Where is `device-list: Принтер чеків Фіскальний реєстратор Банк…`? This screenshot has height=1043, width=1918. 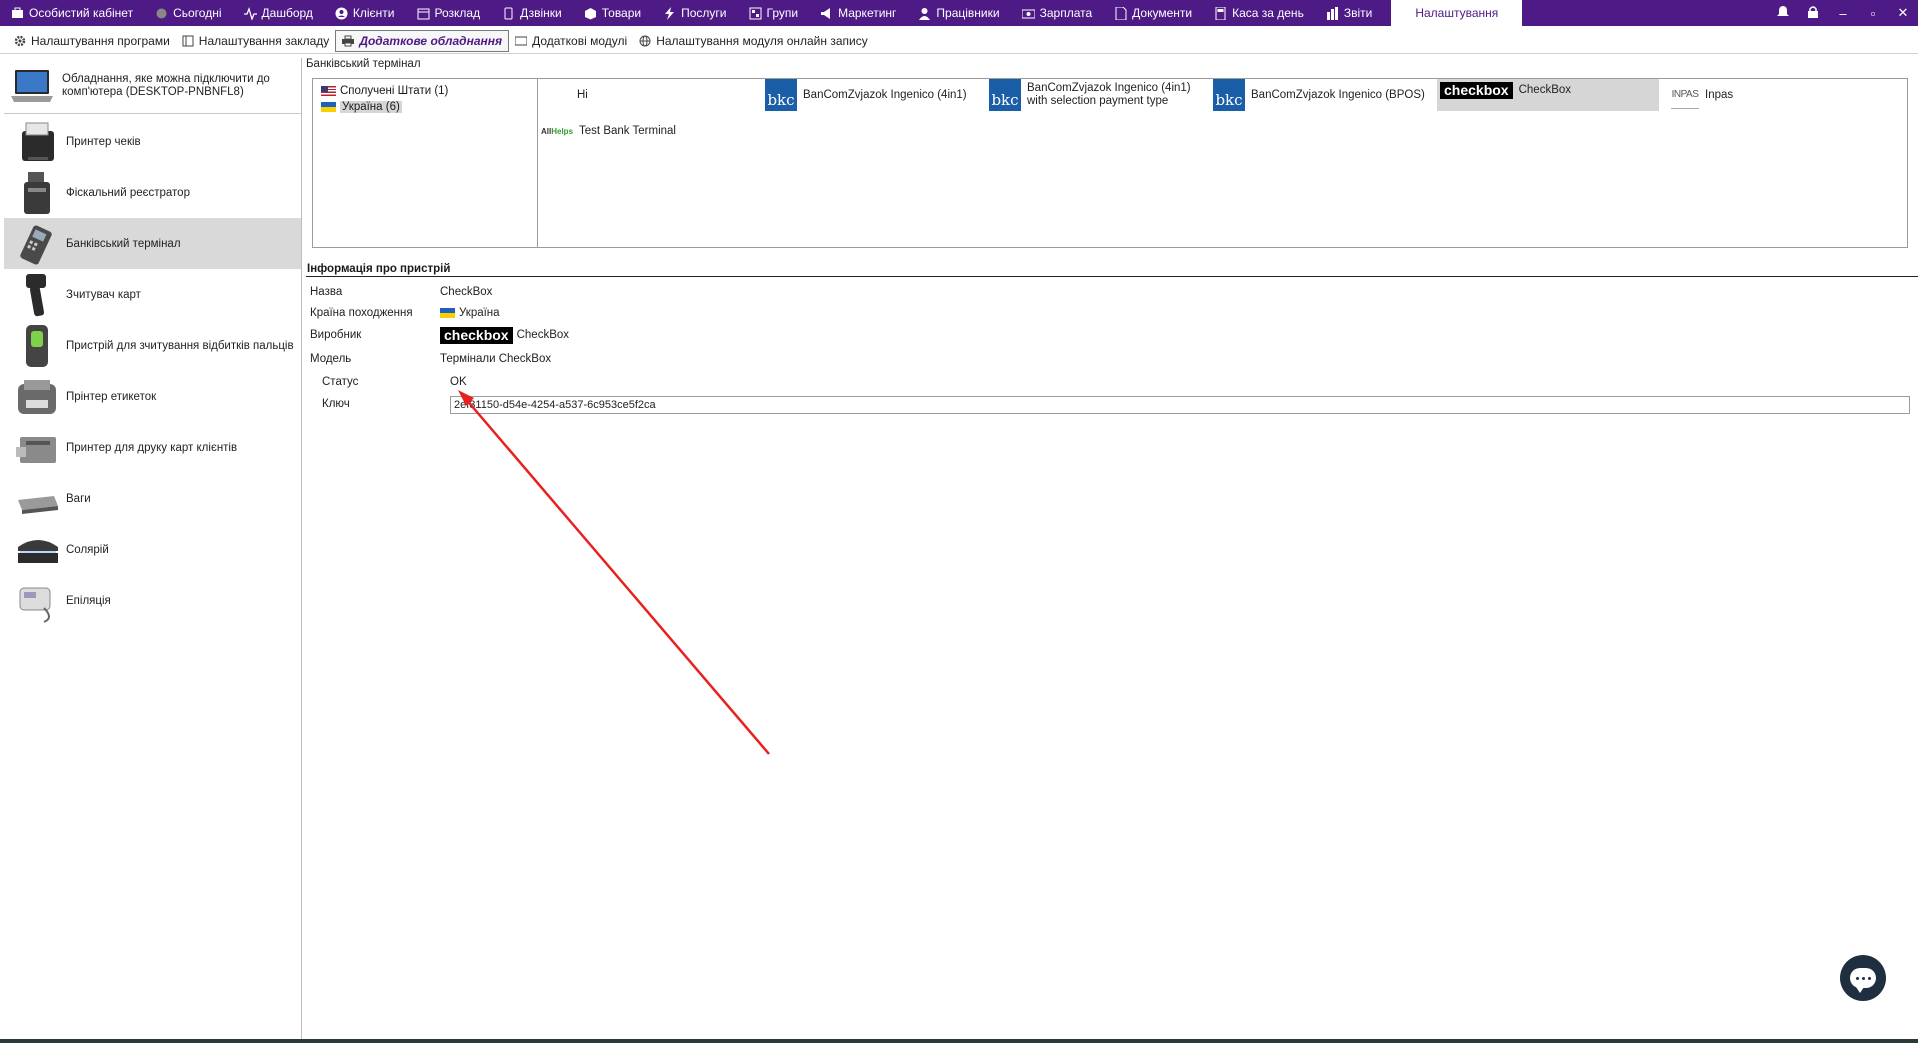 device-list: Принтер чеків Фіскальний реєстратор Банк… is located at coordinates (152, 371).